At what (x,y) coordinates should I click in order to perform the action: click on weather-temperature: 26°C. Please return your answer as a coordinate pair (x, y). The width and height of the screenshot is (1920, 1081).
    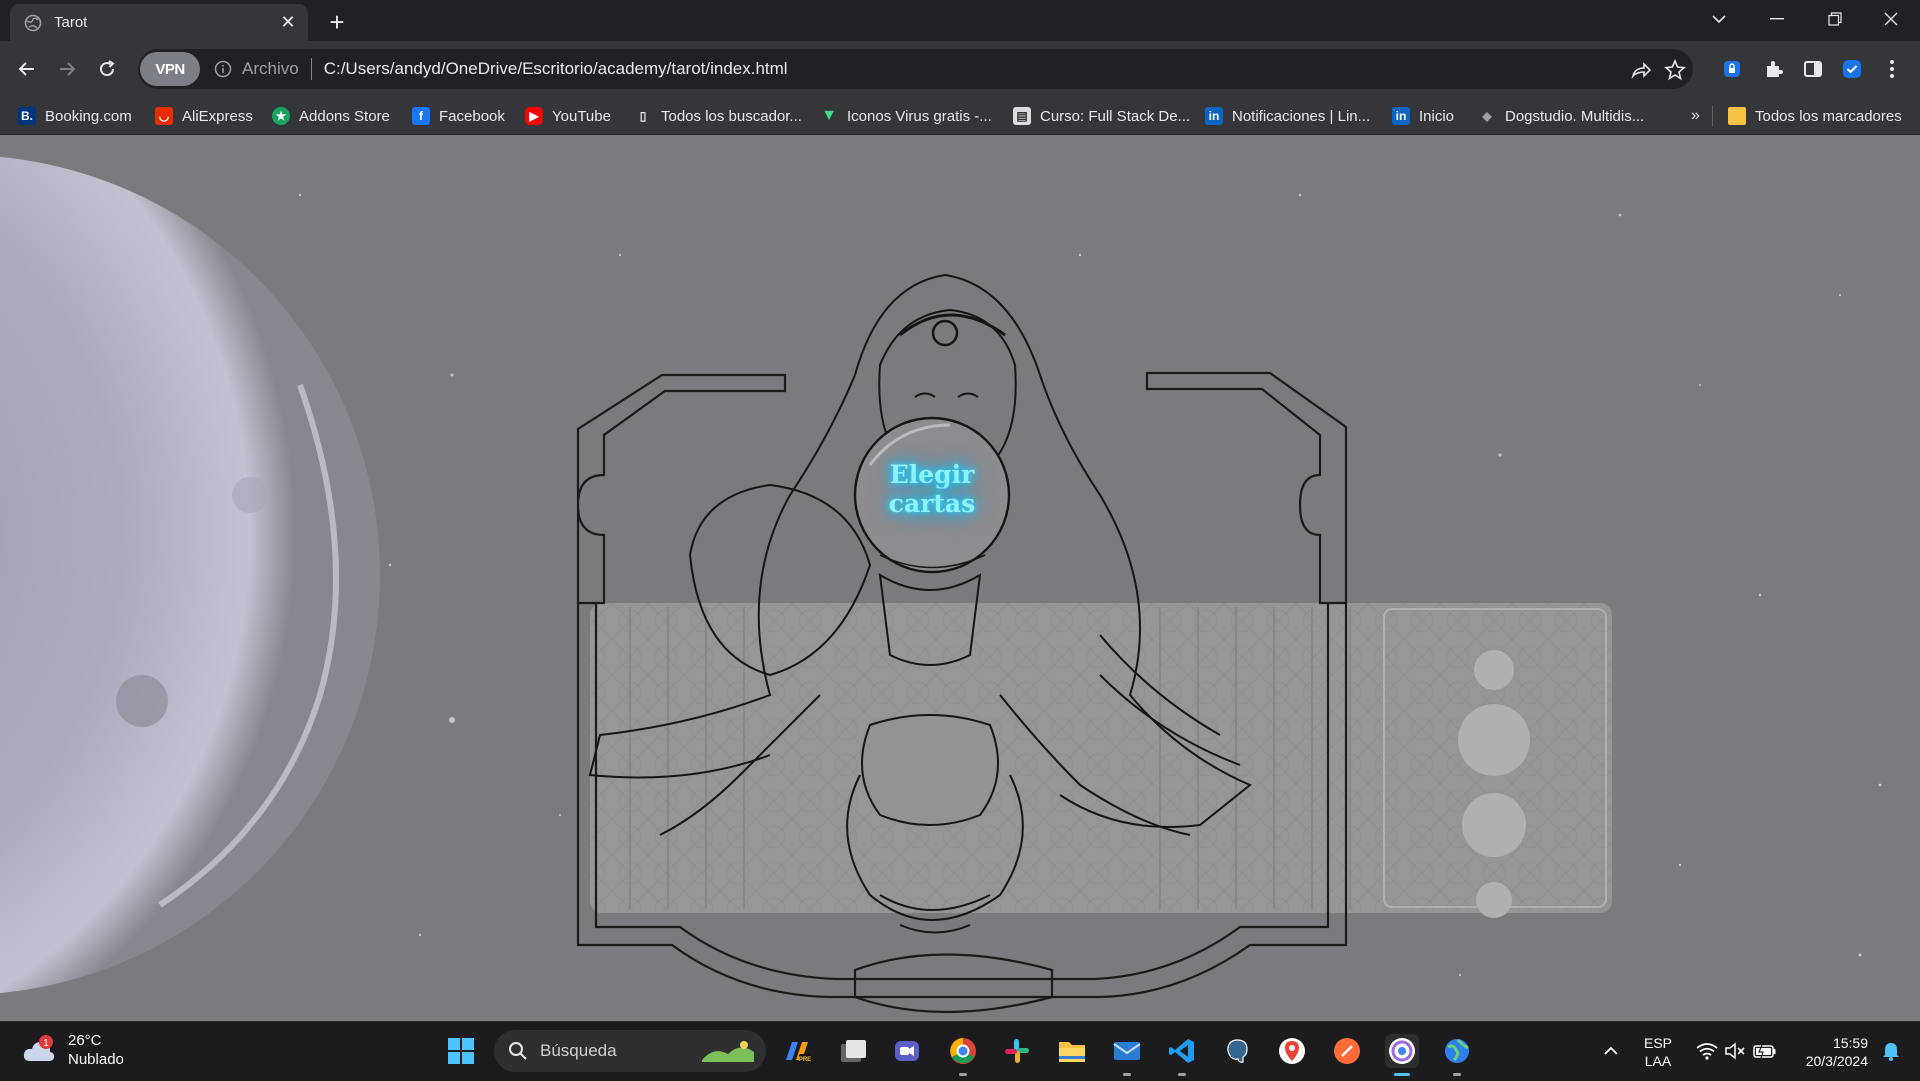
    Looking at the image, I should click on (85, 1040).